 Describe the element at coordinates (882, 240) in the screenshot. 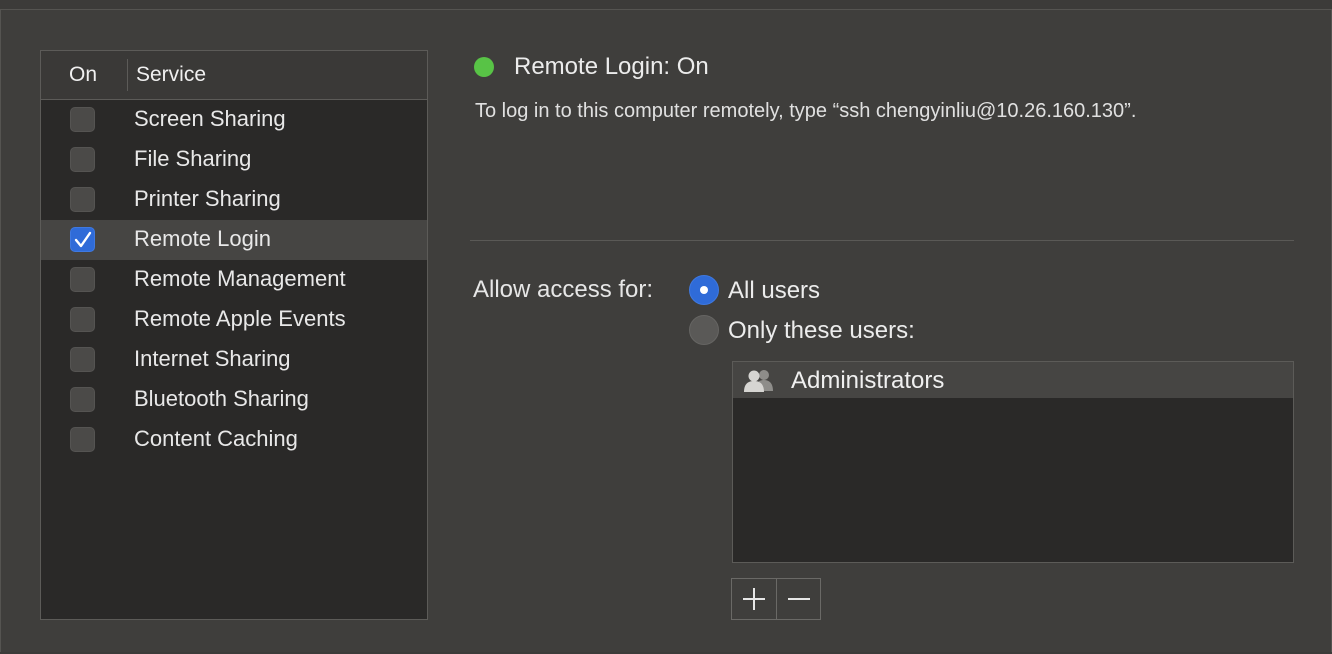

I see `section-divider` at that location.